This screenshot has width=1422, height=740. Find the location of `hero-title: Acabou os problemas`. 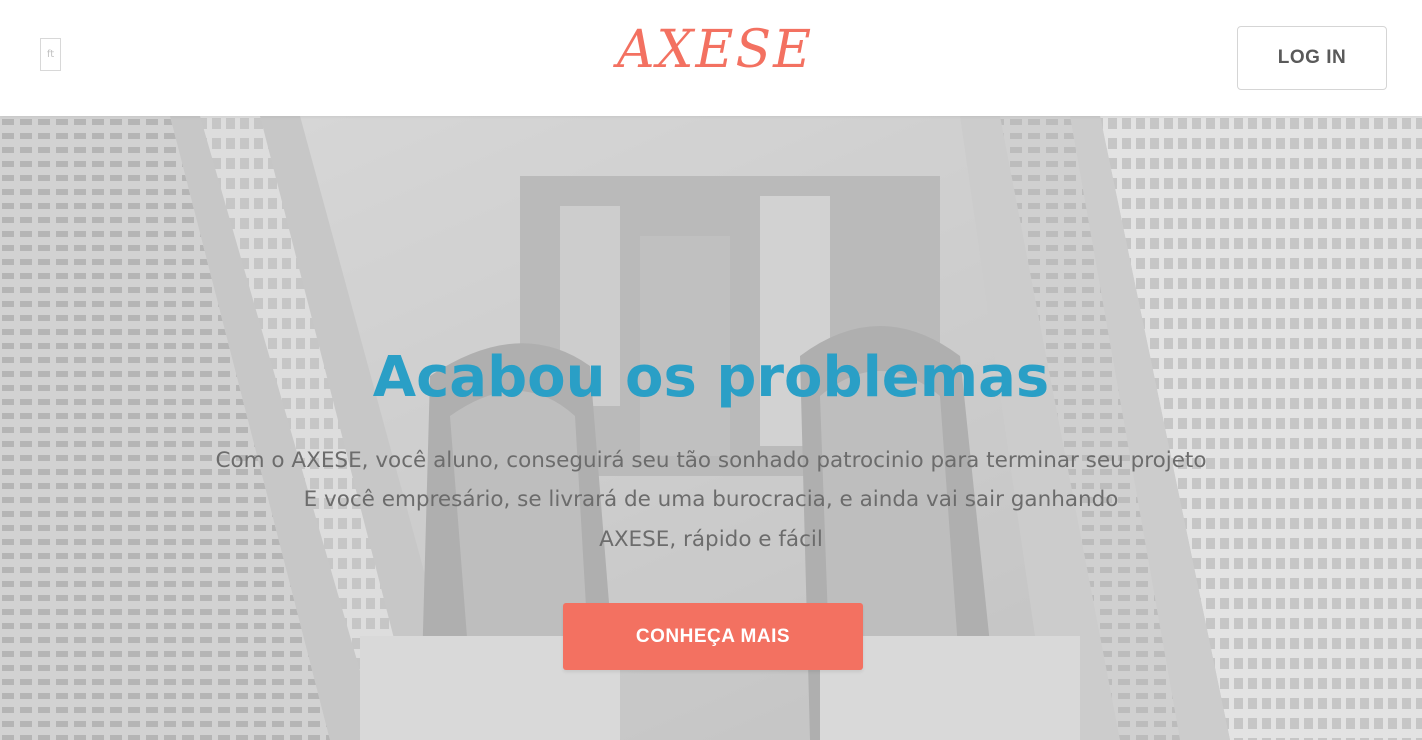

hero-title: Acabou os problemas is located at coordinates (711, 377).